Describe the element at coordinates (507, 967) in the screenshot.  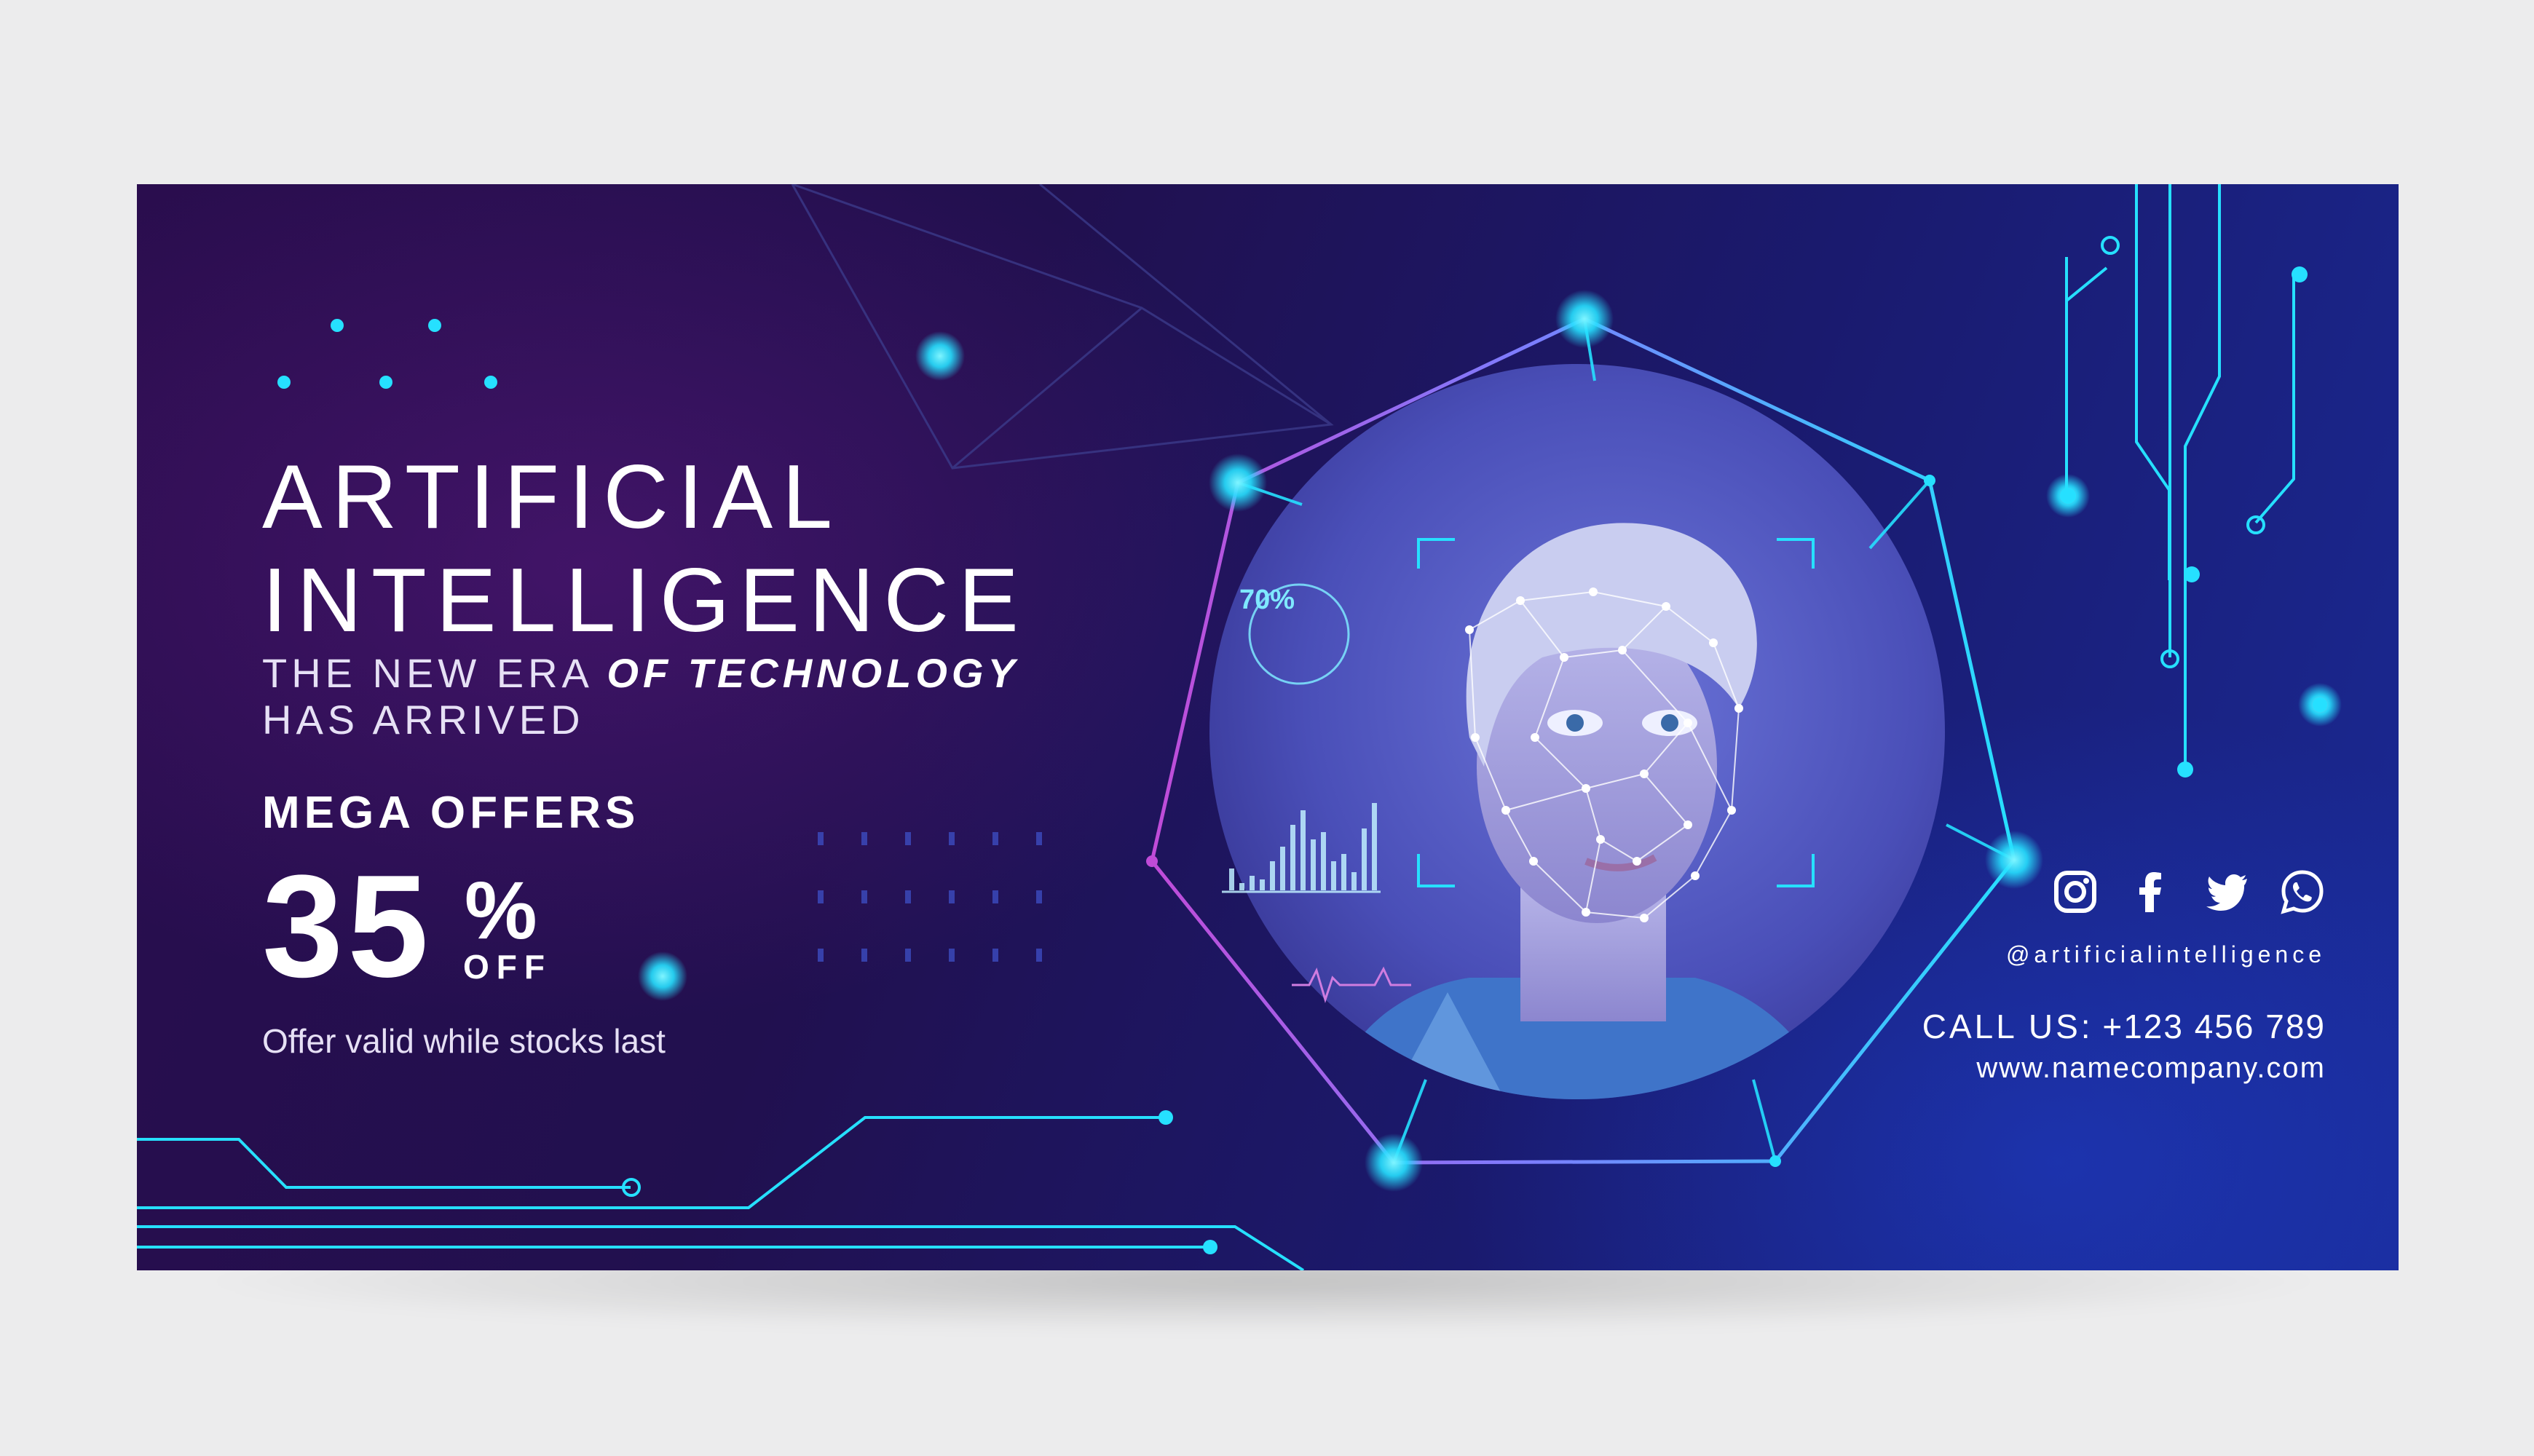
I see `discount-off-label: OFF` at that location.